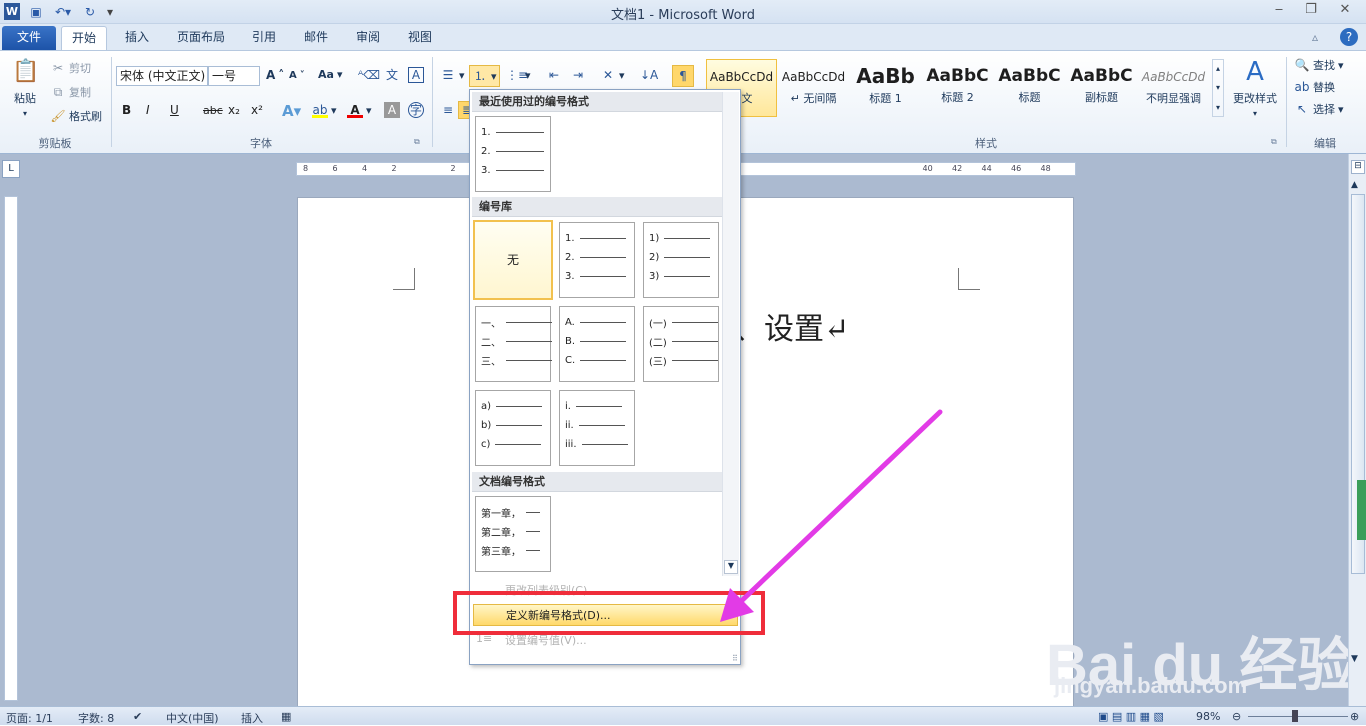  I want to click on tab-stop-selector: L, so click(11, 169).